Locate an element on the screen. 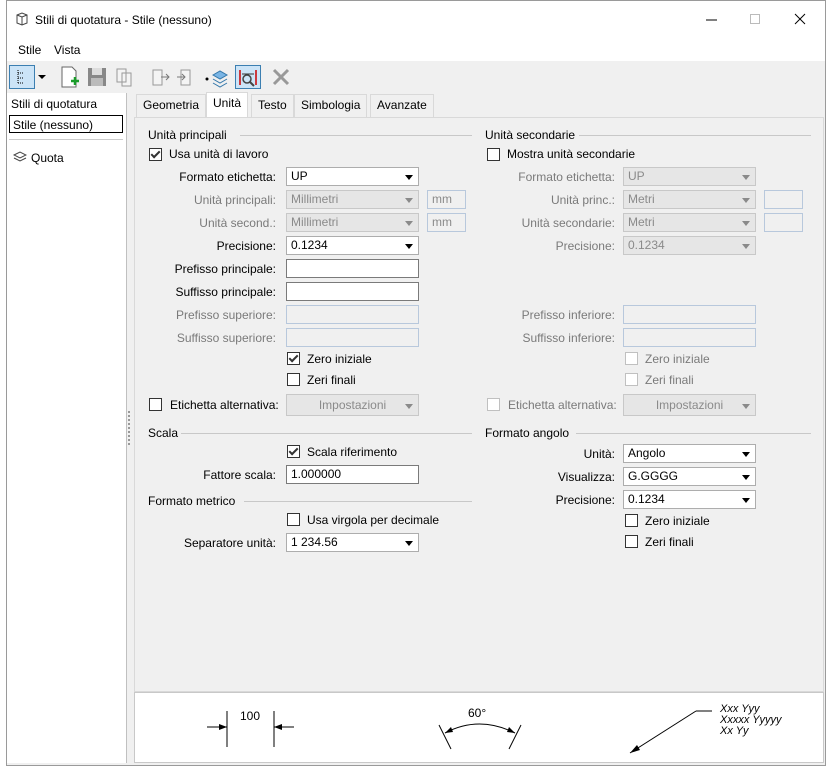  show-secondary-label: Mostra unità secondarie is located at coordinates (571, 154).